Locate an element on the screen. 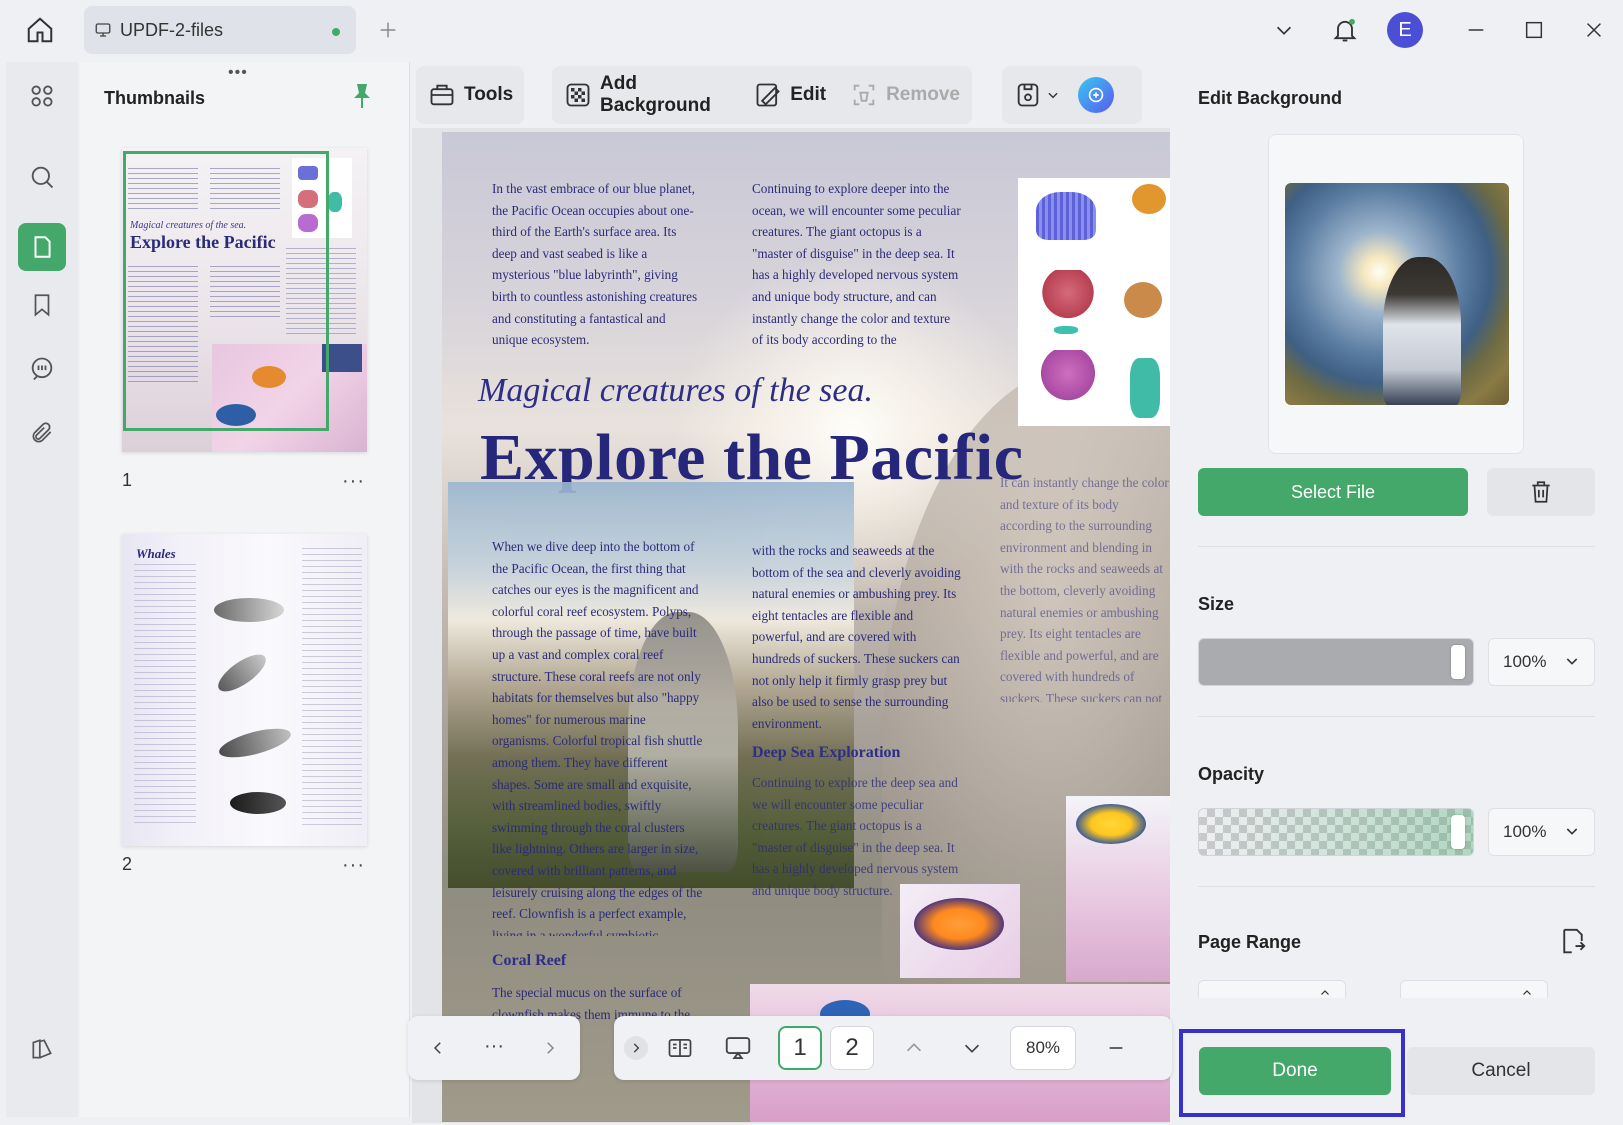 Image resolution: width=1623 pixels, height=1125 pixels. tools-label: Tools is located at coordinates (489, 94).